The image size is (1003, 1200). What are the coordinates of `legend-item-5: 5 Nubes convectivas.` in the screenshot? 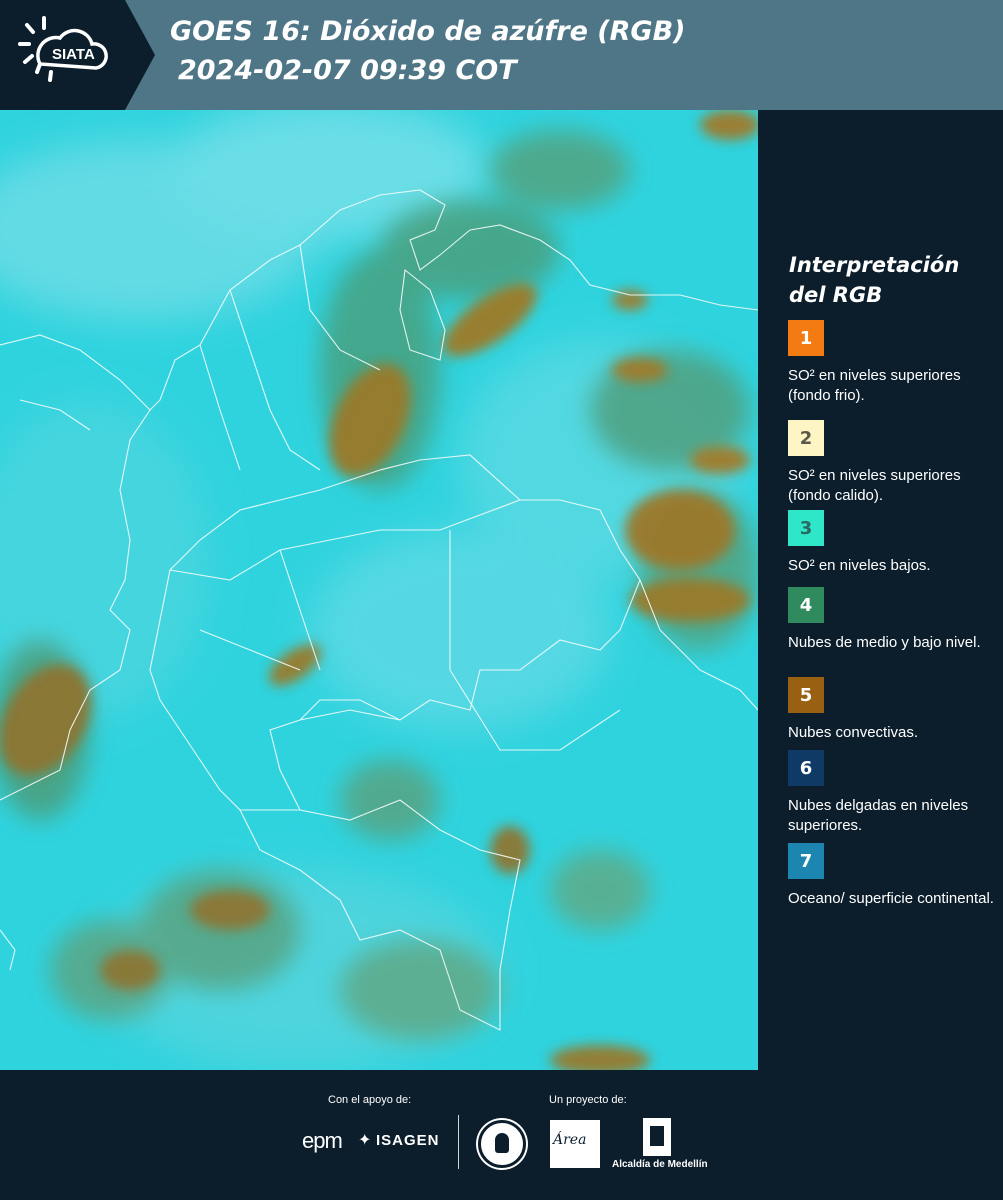 It's located at (893, 710).